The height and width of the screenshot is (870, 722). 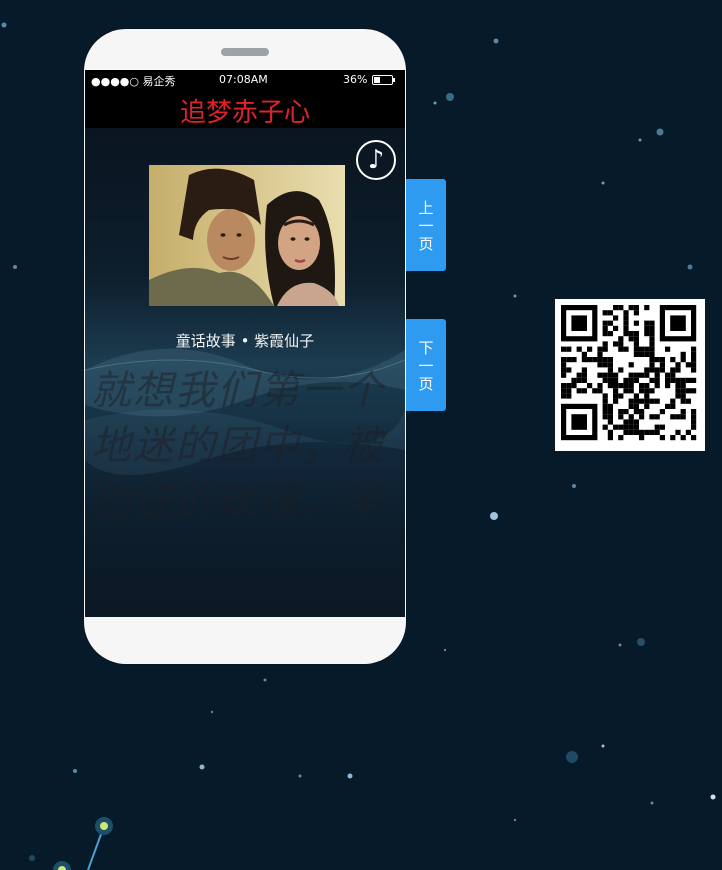 I want to click on battery-percent: 36%, so click(x=355, y=79).